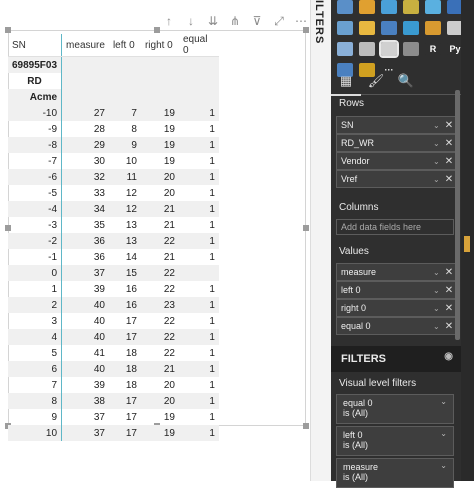 This screenshot has height=488, width=474. Describe the element at coordinates (85, 177) in the screenshot. I see `measure-cell: 32` at that location.